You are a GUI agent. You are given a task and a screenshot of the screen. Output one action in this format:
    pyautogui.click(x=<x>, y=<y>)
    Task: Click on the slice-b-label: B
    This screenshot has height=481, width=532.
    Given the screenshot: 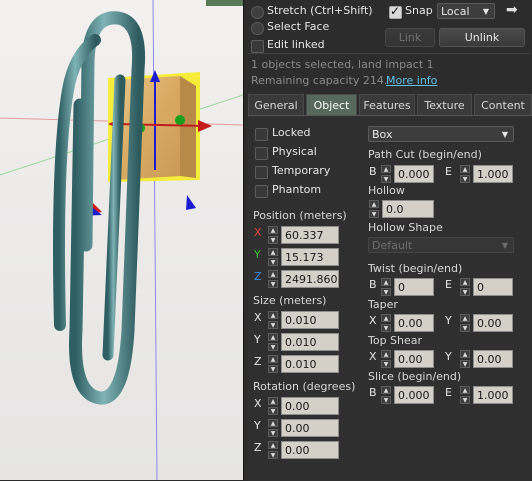 What is the action you would take?
    pyautogui.click(x=373, y=392)
    